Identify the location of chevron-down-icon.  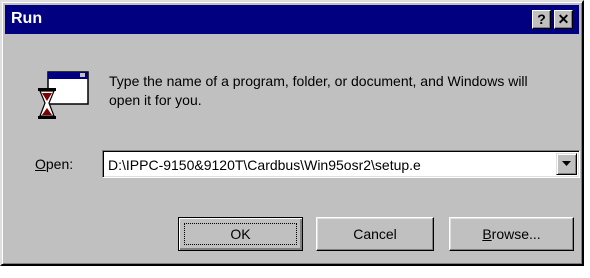
(566, 163).